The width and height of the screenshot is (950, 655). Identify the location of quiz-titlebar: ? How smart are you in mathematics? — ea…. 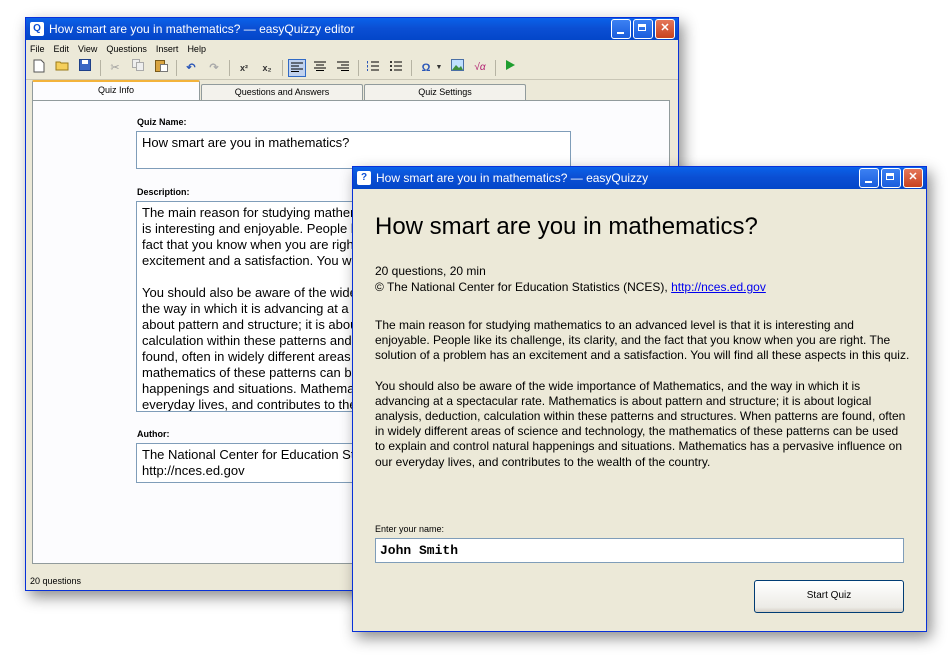
(639, 178).